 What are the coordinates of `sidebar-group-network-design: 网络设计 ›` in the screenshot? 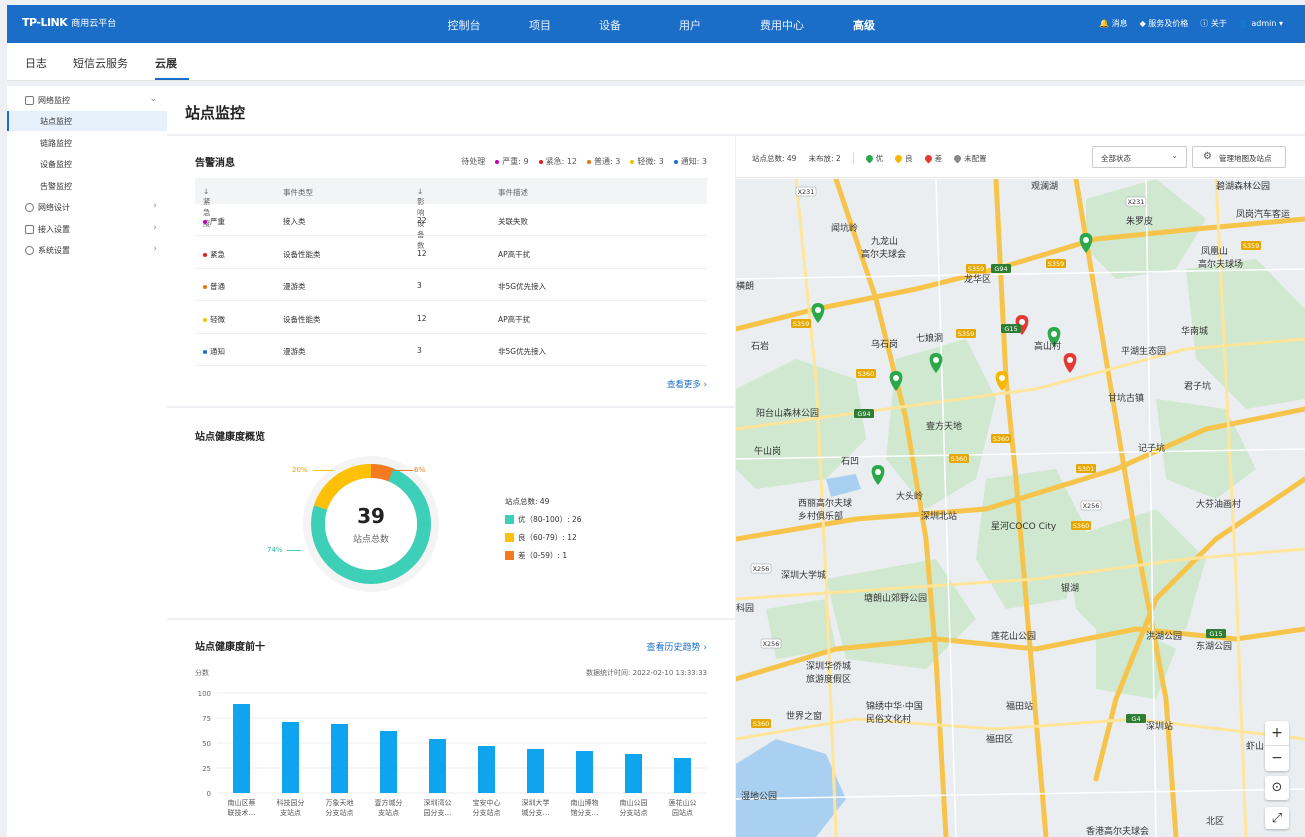 It's located at (87, 207).